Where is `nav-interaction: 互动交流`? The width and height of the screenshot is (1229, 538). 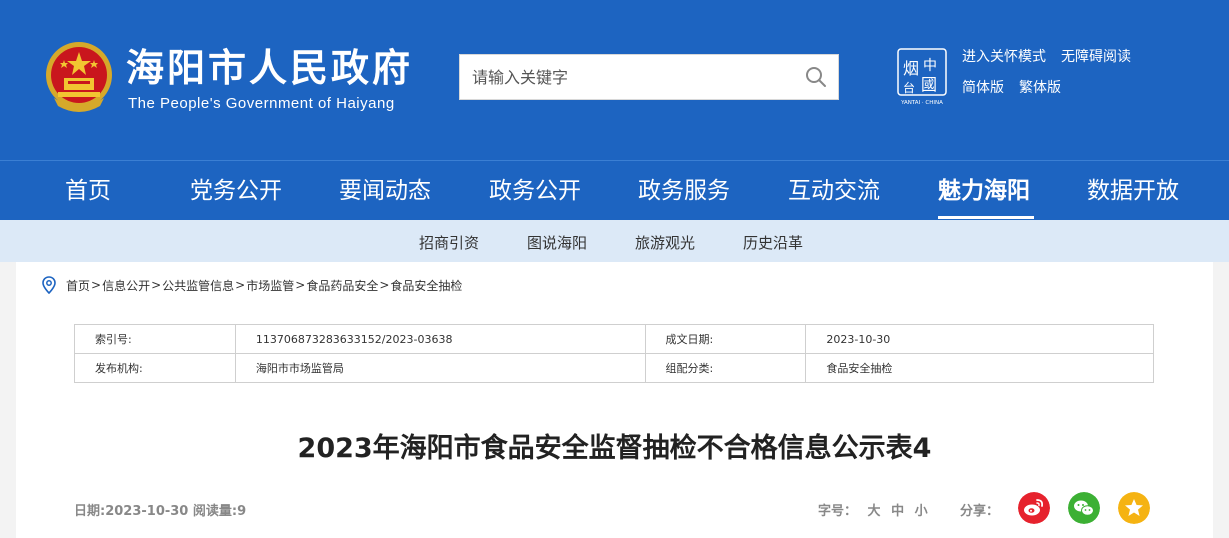 nav-interaction: 互动交流 is located at coordinates (834, 191).